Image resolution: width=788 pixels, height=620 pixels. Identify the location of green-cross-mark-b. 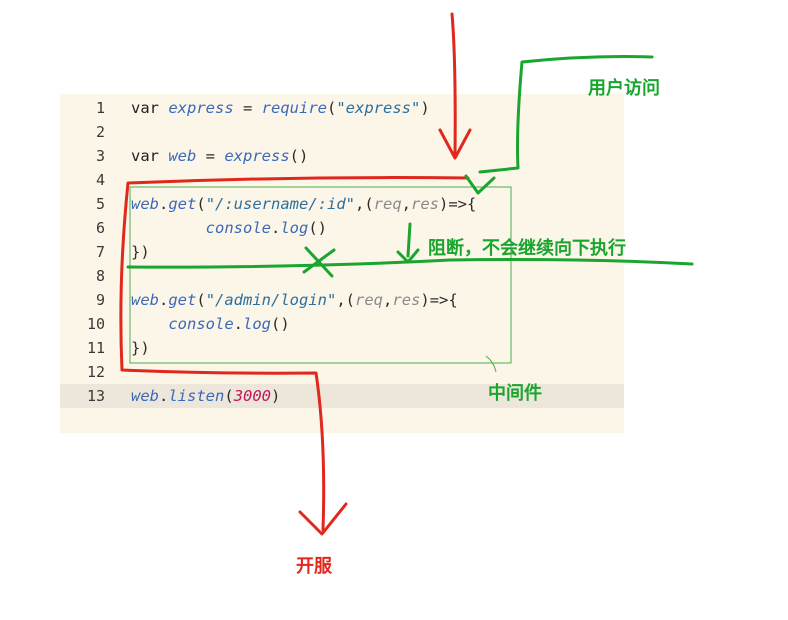
(319, 261).